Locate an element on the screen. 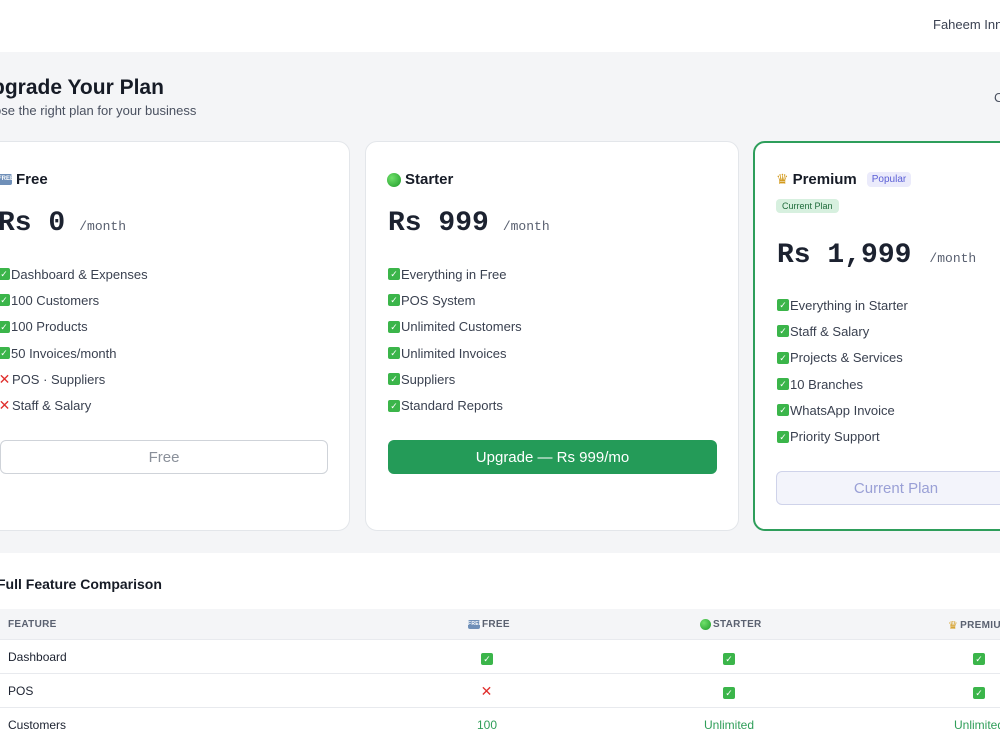 Image resolution: width=1000 pixels, height=750 pixels. user-name: Faheem Inn is located at coordinates (966, 24).